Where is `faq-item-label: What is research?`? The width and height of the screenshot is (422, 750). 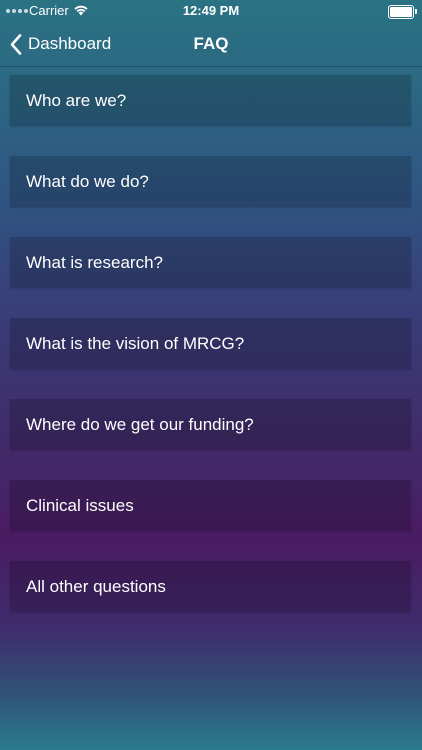 faq-item-label: What is research? is located at coordinates (94, 262).